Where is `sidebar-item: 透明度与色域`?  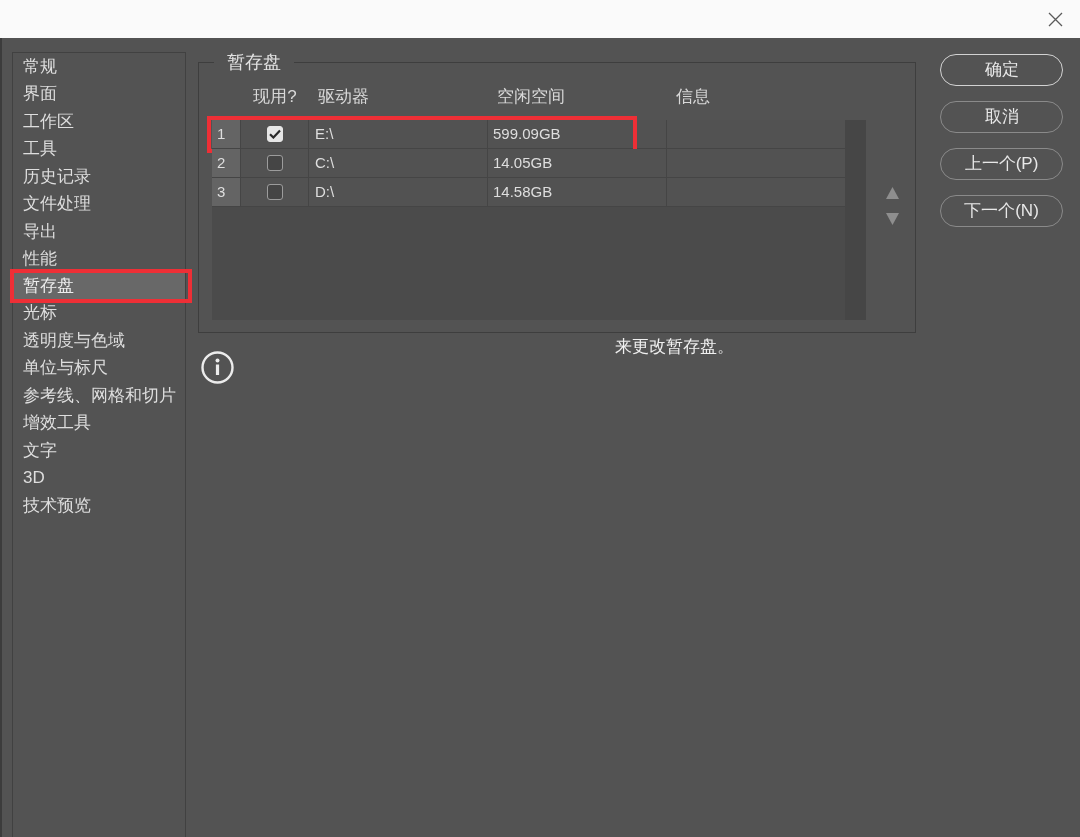 sidebar-item: 透明度与色域 is located at coordinates (99, 341).